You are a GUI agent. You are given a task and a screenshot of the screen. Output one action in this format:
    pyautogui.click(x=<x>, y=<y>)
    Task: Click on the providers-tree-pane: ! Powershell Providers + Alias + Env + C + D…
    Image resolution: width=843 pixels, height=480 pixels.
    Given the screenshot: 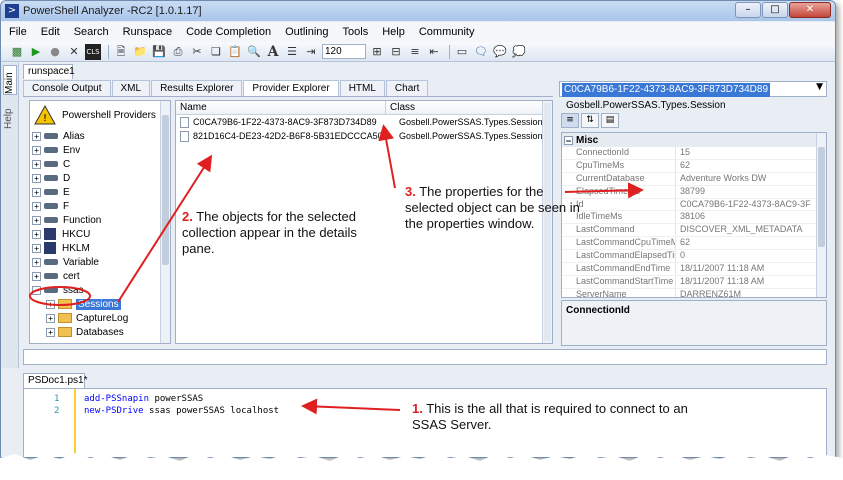 What is the action you would take?
    pyautogui.click(x=100, y=222)
    